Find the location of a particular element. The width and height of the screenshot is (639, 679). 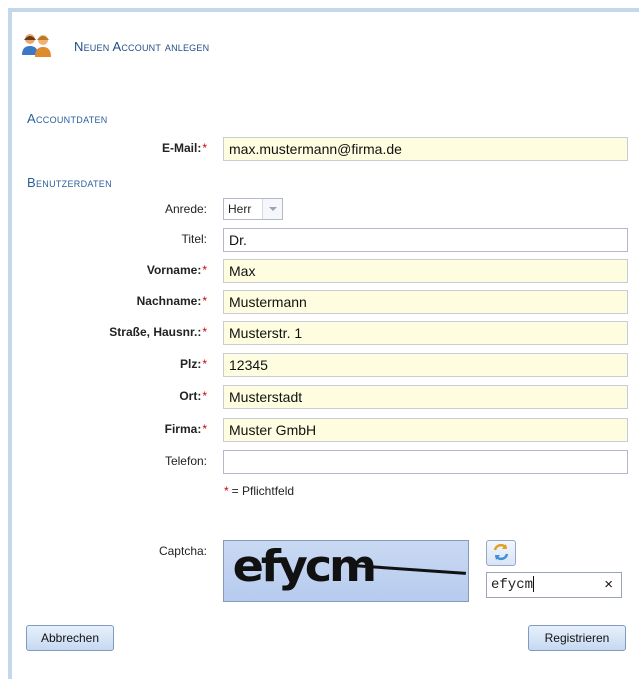

anrede-value: Herr is located at coordinates (240, 209).